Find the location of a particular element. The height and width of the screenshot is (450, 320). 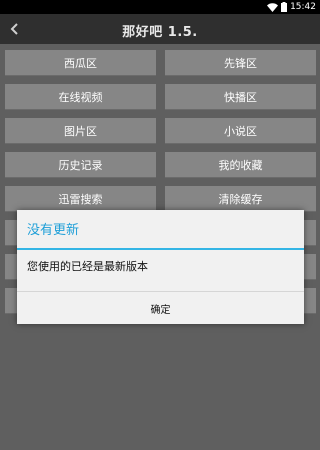

title-bar: 那好吧 1.5. is located at coordinates (160, 29).